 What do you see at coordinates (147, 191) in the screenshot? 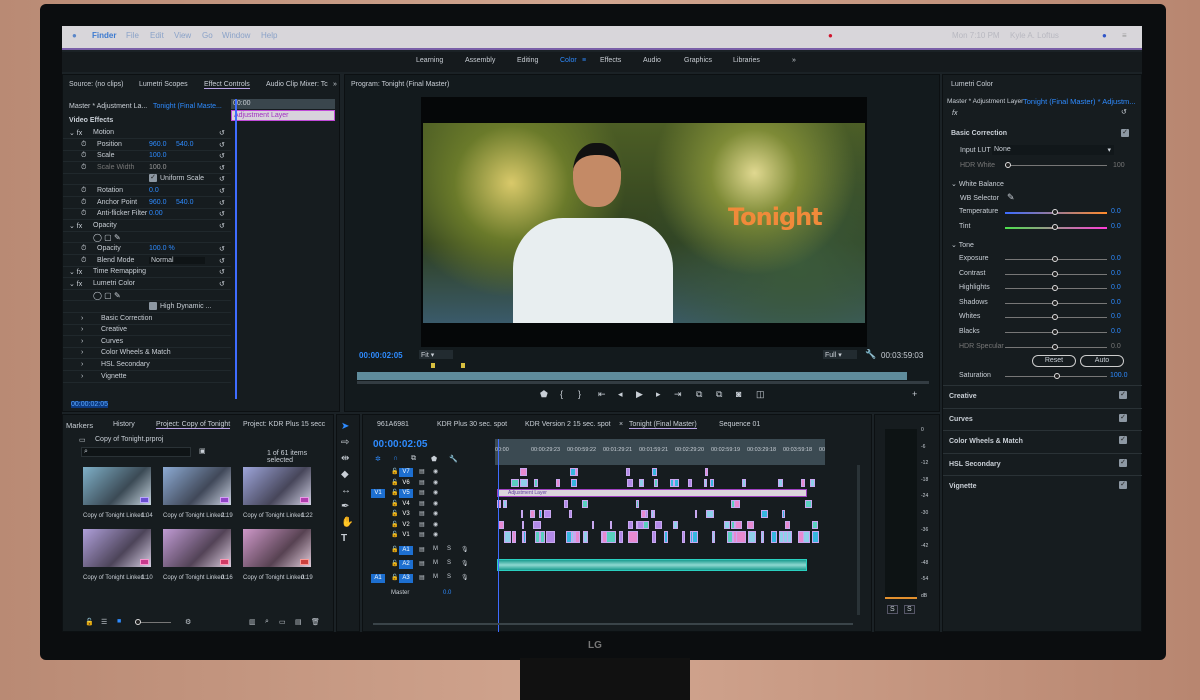
I see `effect-row: ⏱ Rotation 0.0 ↺` at bounding box center [147, 191].